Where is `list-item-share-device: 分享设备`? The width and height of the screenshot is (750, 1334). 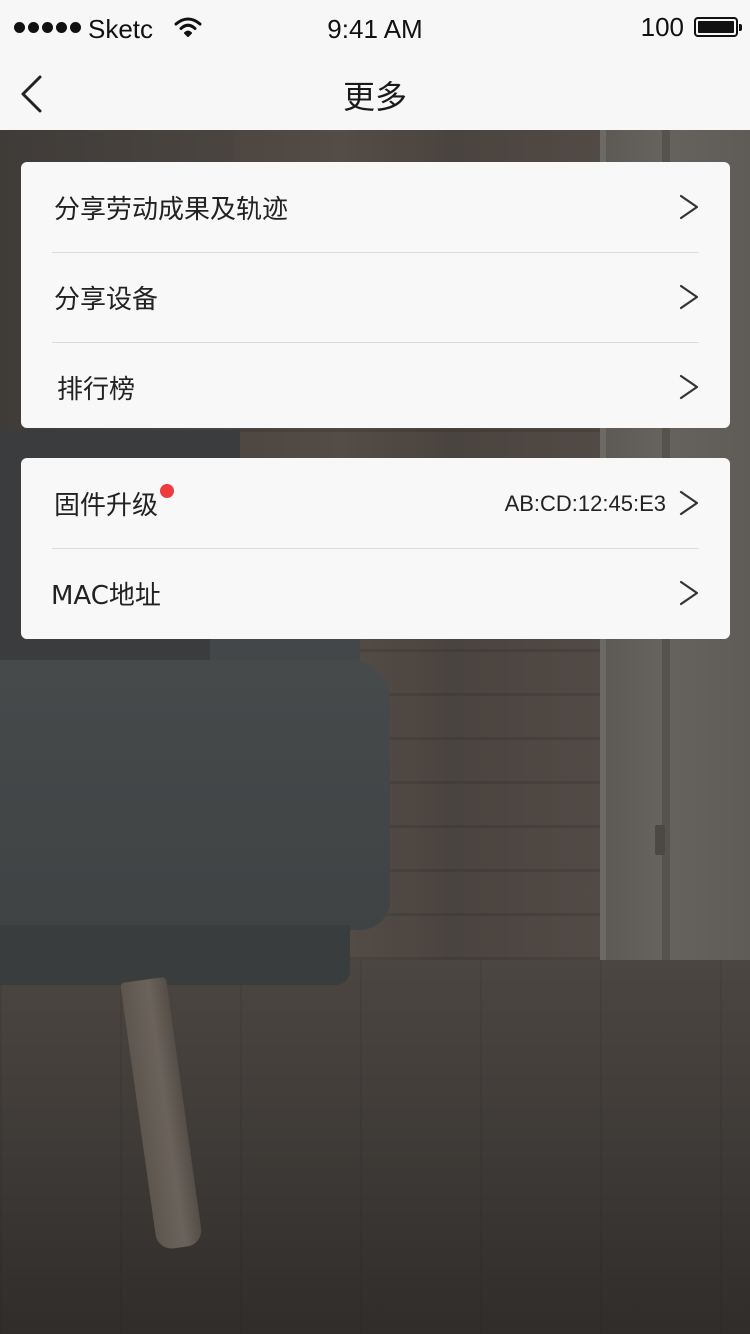
list-item-share-device: 分享设备 is located at coordinates (375, 297).